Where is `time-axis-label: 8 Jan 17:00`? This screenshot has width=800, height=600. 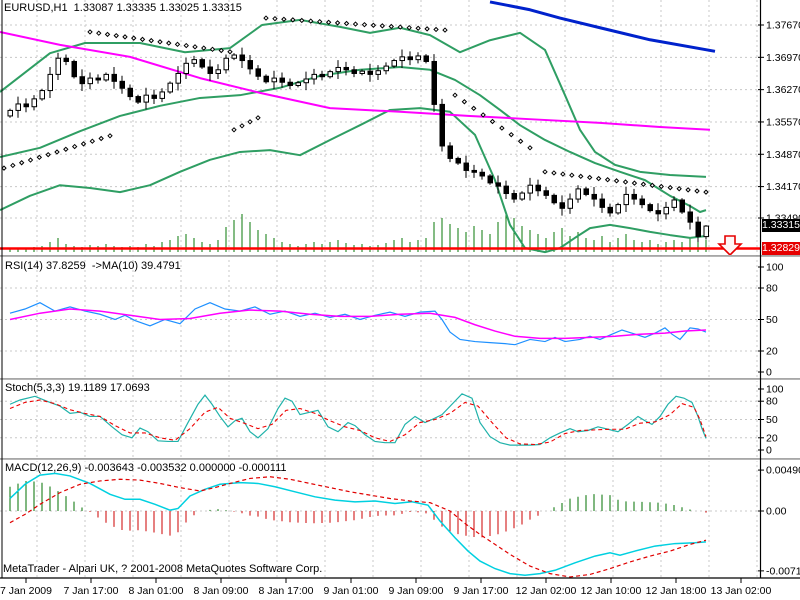 time-axis-label: 8 Jan 17:00 is located at coordinates (286, 591).